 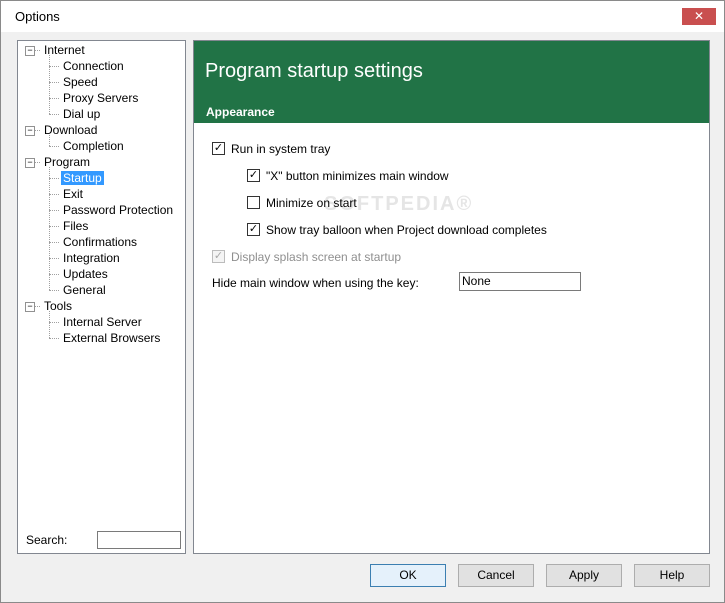 I want to click on tree-item-internal-server: Internal Server, so click(x=102, y=322).